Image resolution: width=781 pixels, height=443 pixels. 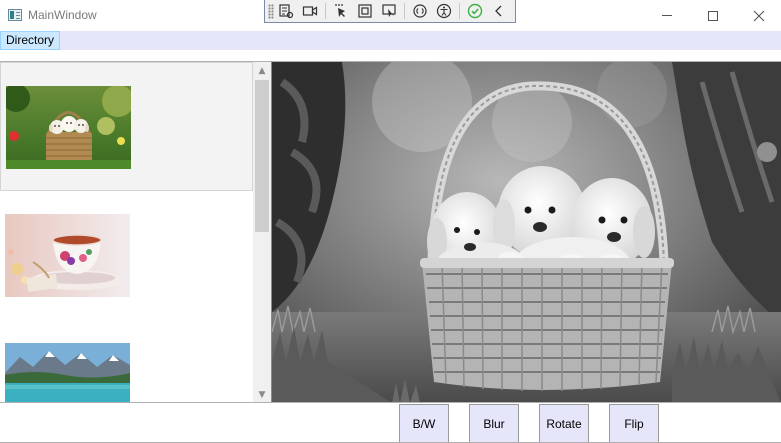 I want to click on maximize-button, so click(x=713, y=15).